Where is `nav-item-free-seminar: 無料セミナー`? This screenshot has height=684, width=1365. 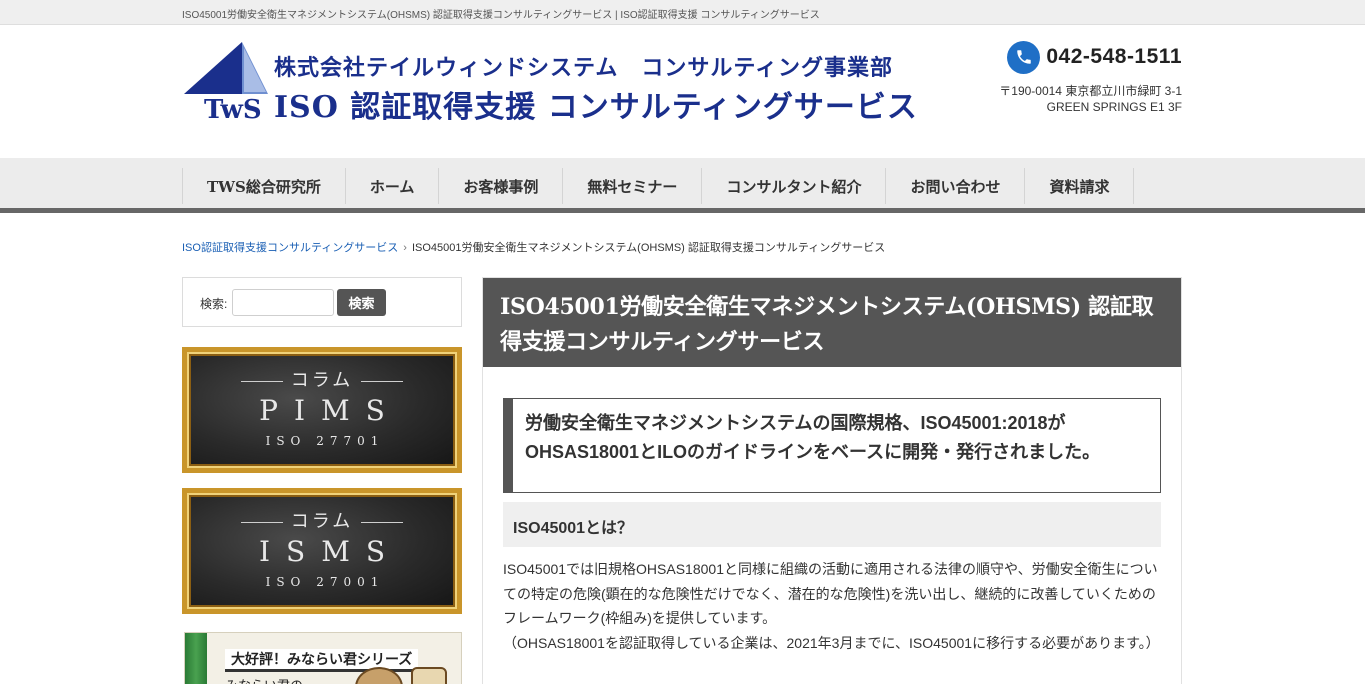
nav-item-free-seminar: 無料セミナー is located at coordinates (633, 186).